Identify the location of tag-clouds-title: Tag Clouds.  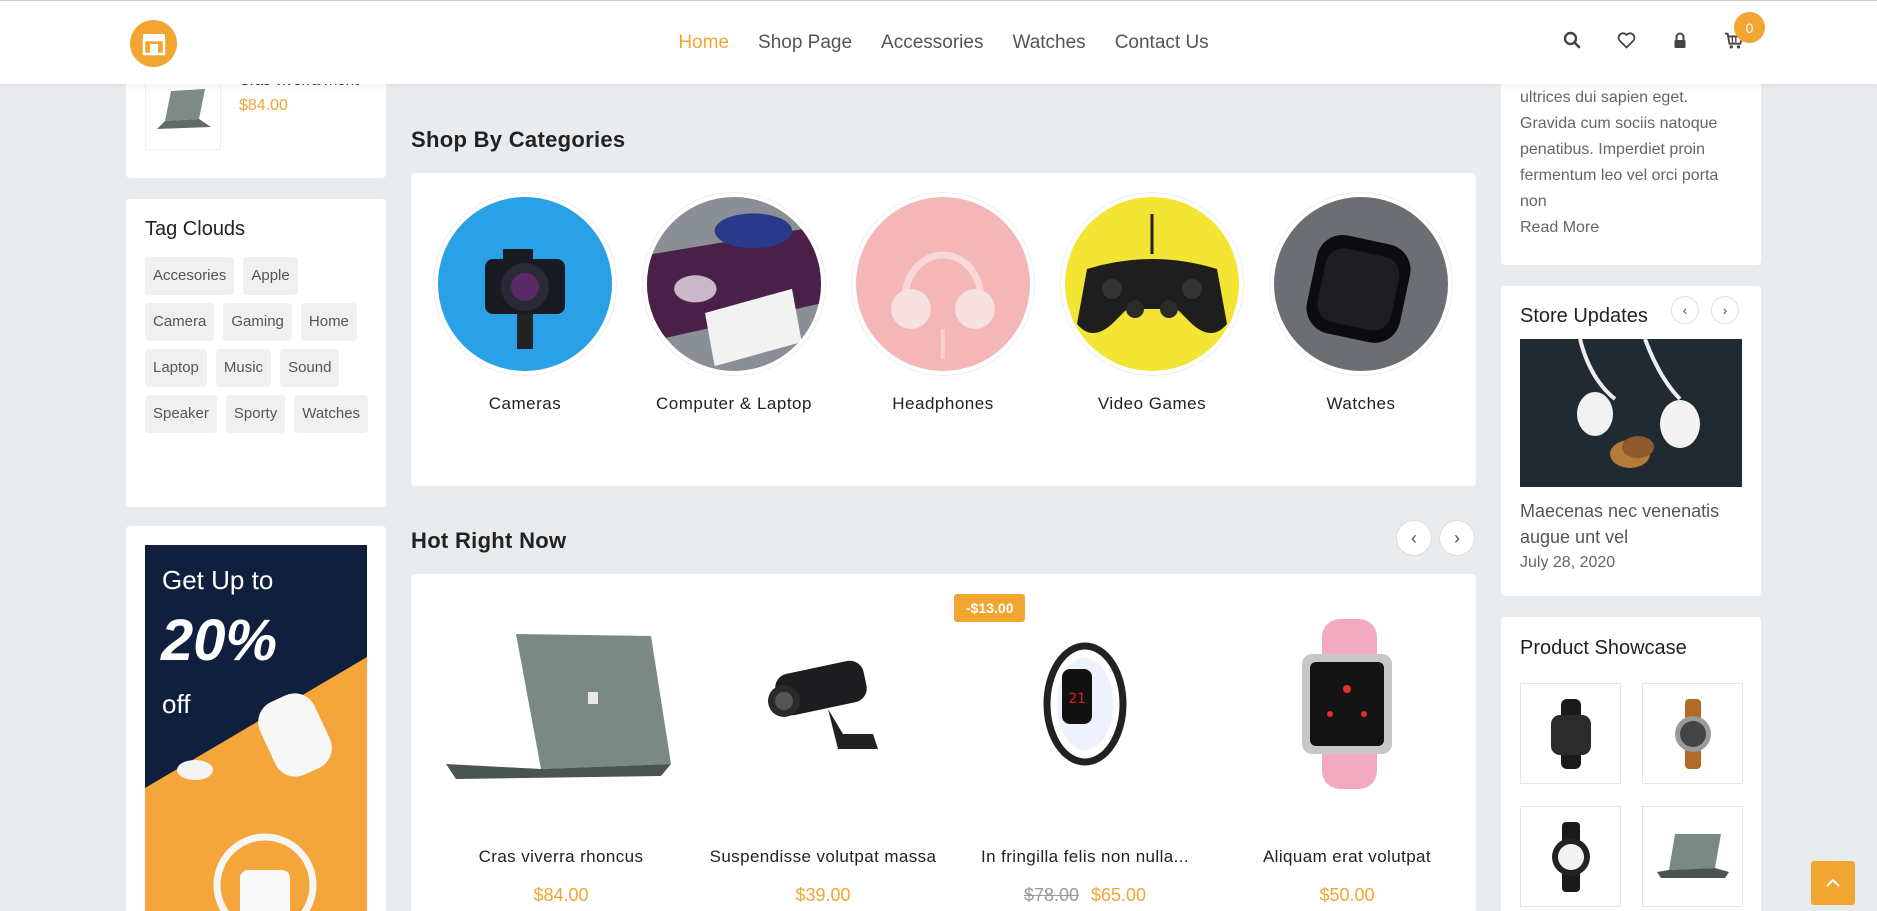
(195, 229).